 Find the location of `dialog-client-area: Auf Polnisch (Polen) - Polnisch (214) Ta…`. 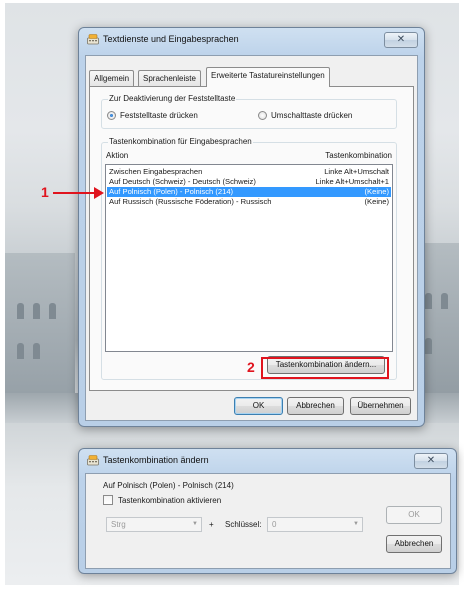

dialog-client-area: Auf Polnisch (Polen) - Polnisch (214) Ta… is located at coordinates (268, 521).